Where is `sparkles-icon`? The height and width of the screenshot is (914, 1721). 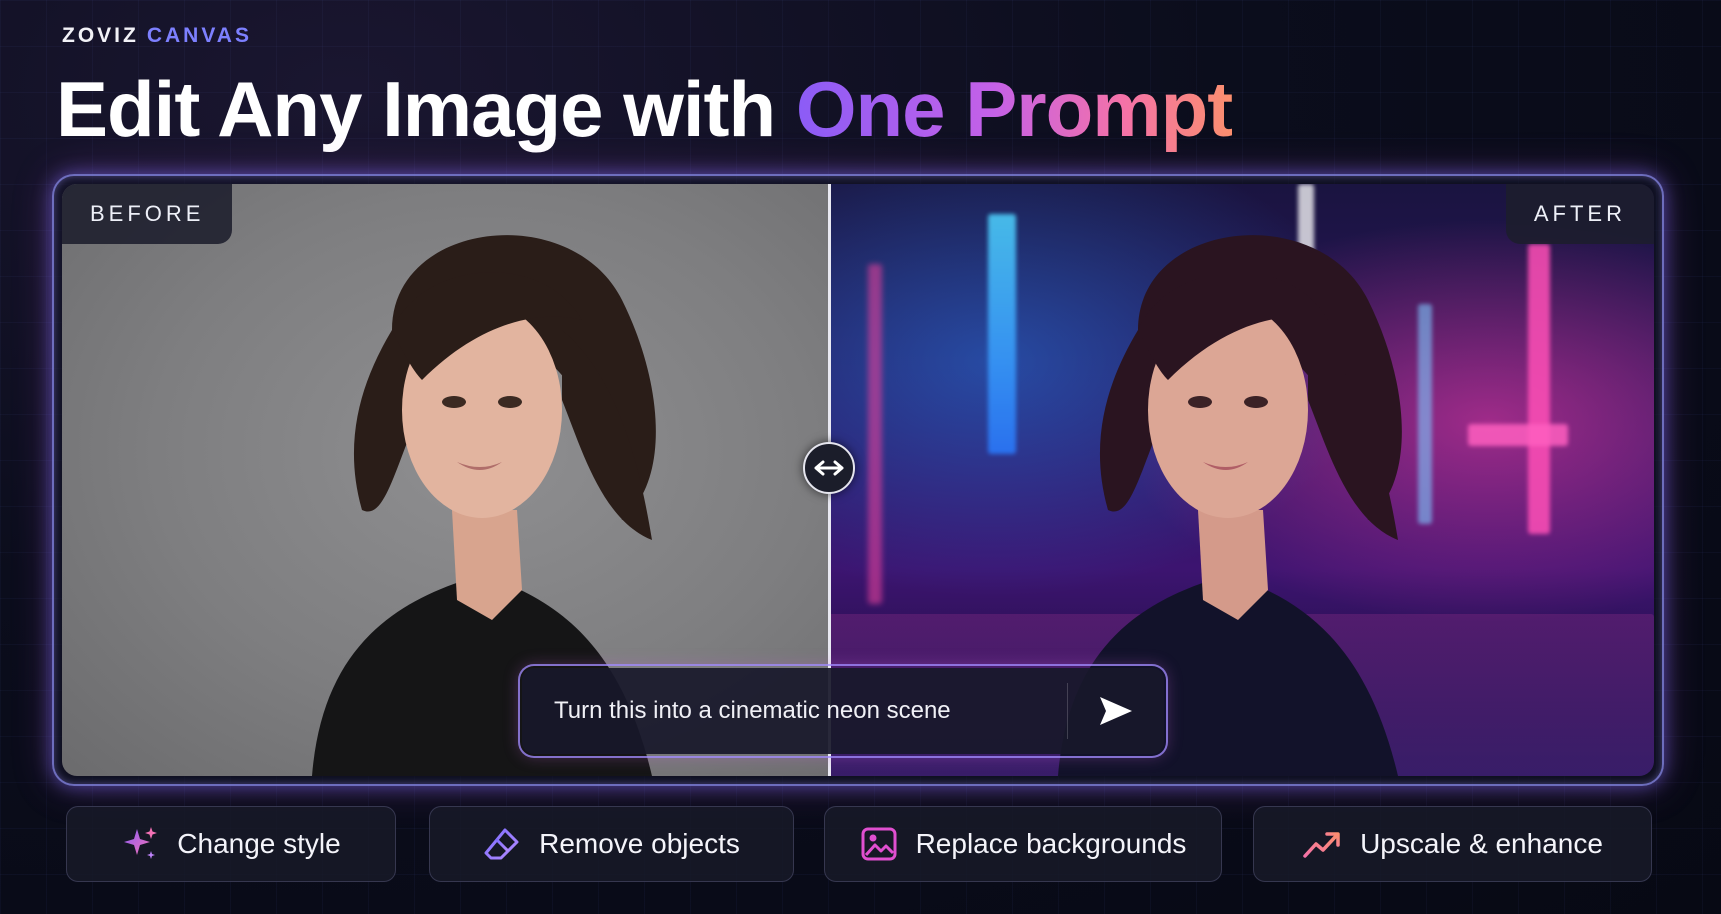 sparkles-icon is located at coordinates (140, 844).